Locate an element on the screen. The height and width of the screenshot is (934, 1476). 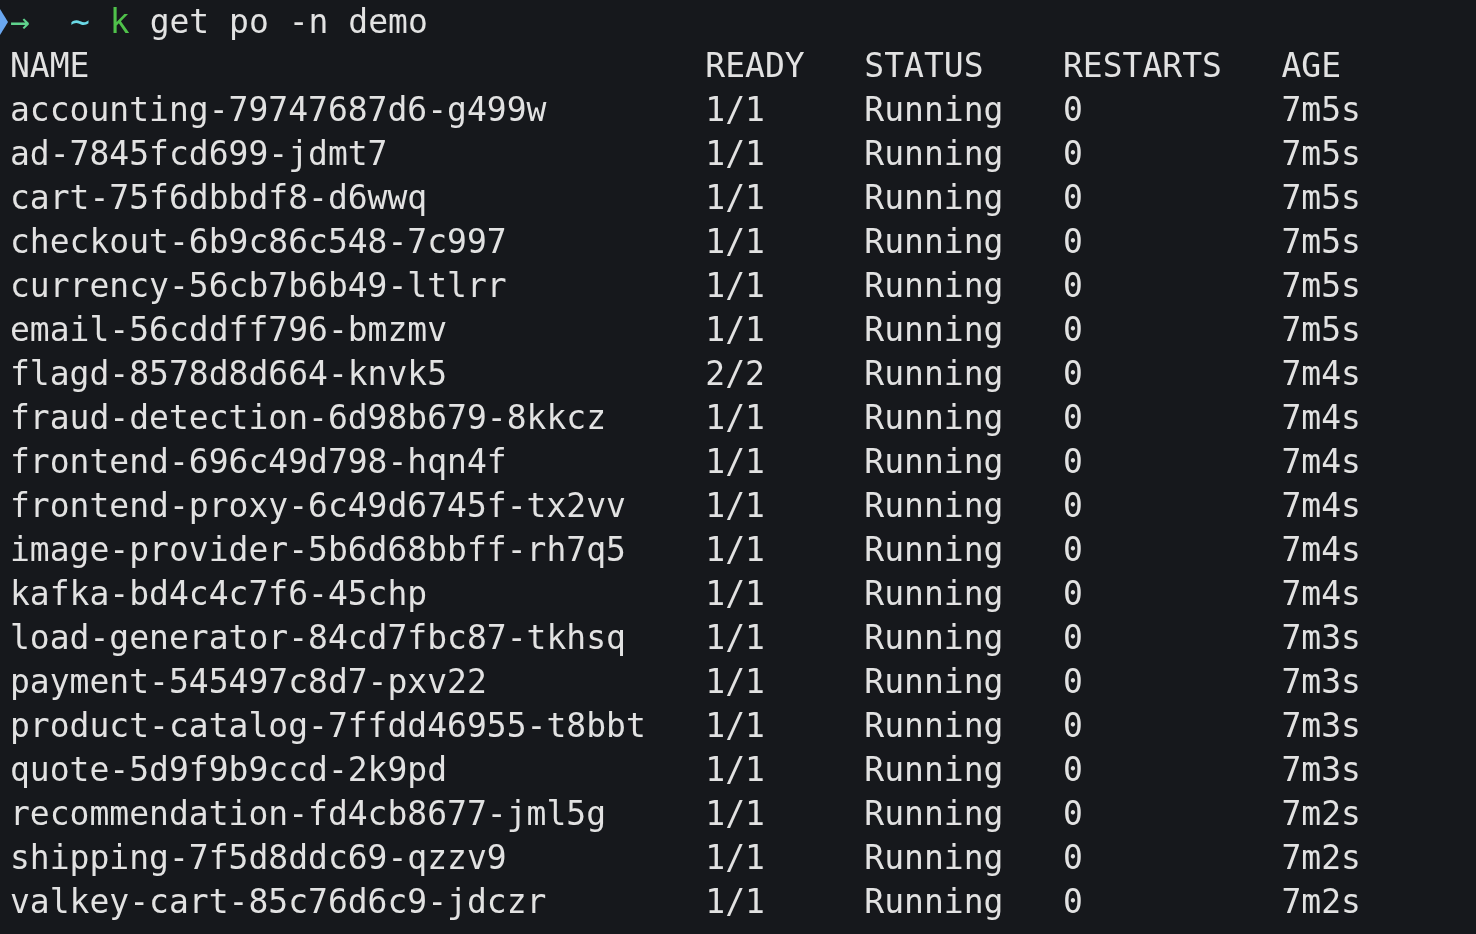
column-header: STATUS is located at coordinates (924, 66).